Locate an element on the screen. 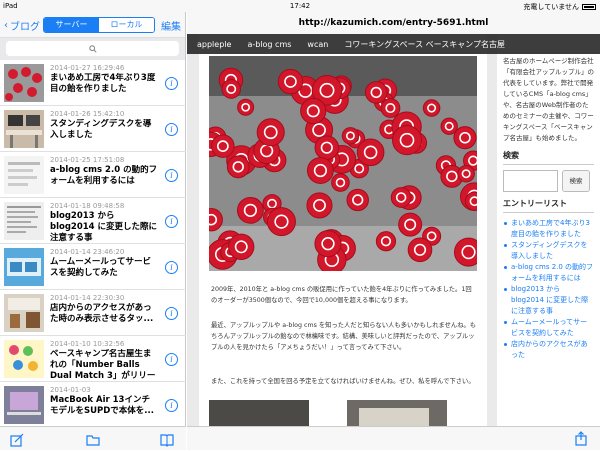  entries-heading: エントリーリスト is located at coordinates (548, 205).